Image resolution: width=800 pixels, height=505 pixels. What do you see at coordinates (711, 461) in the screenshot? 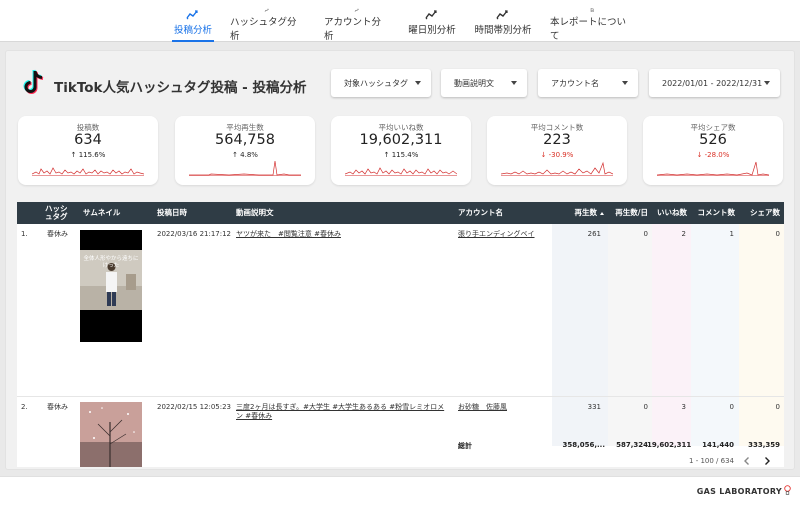
I see `pagination-range: 1 - 100 / 634` at bounding box center [711, 461].